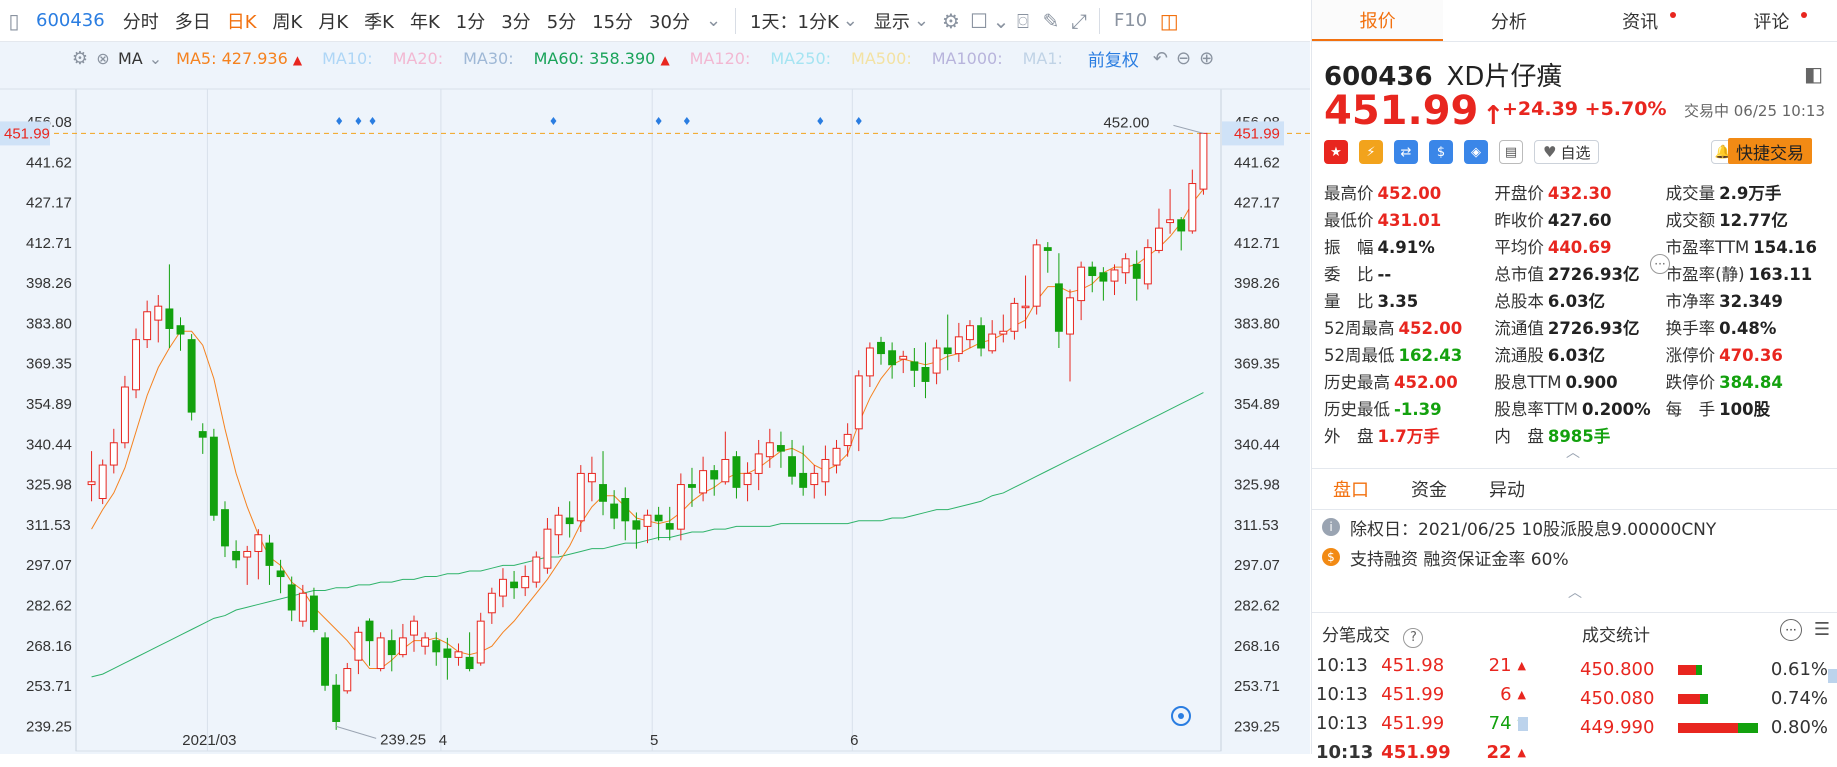 The image size is (1837, 767). I want to click on tick-trades-label: 分笔成交, so click(1356, 636).